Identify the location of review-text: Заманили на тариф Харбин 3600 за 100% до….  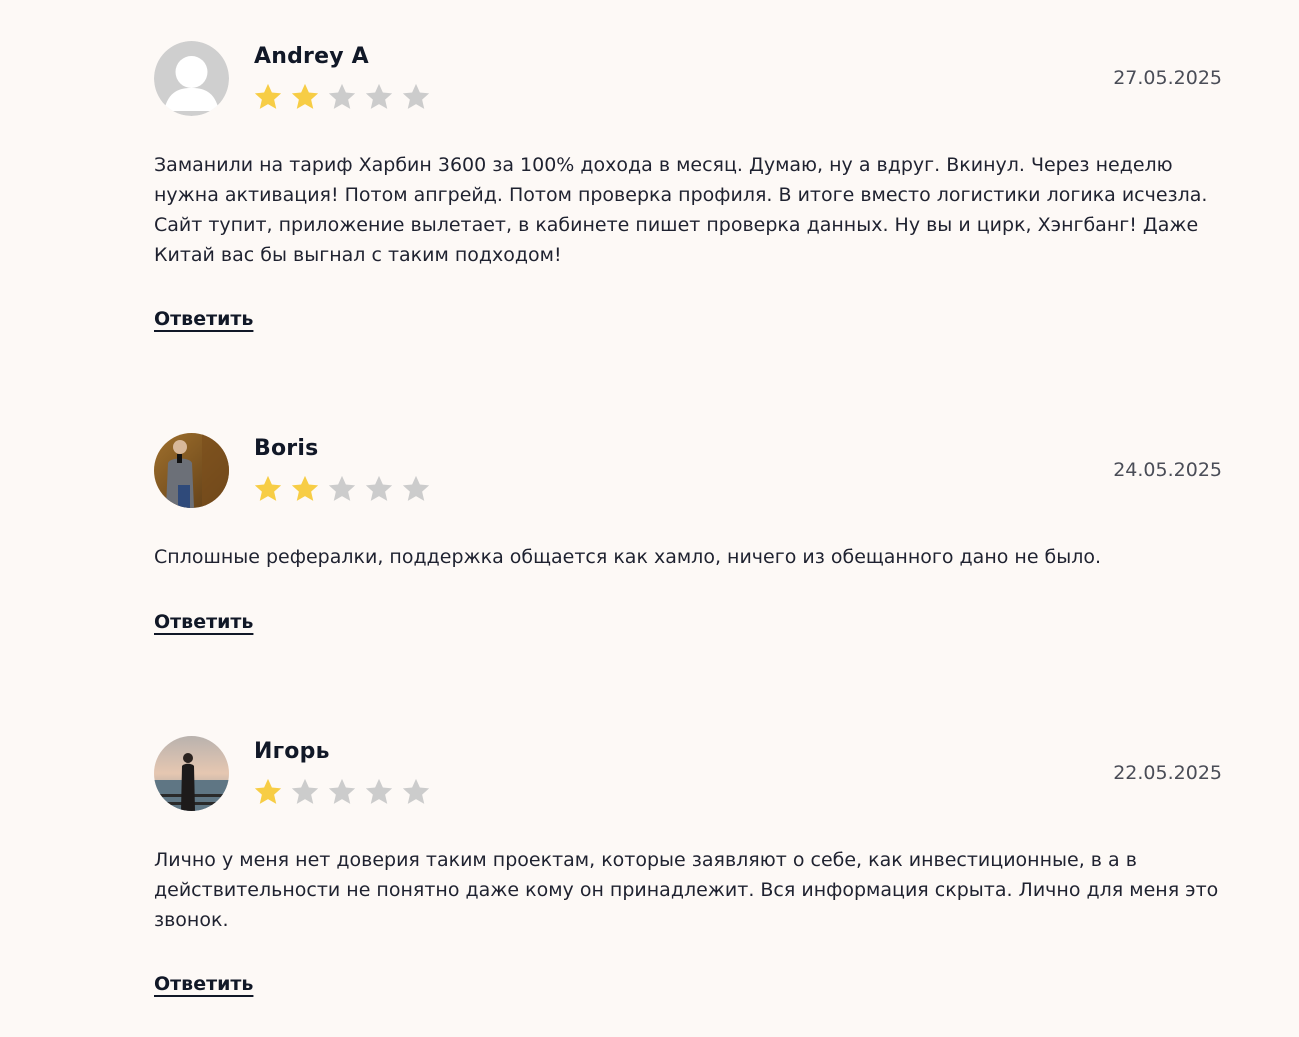
(681, 210).